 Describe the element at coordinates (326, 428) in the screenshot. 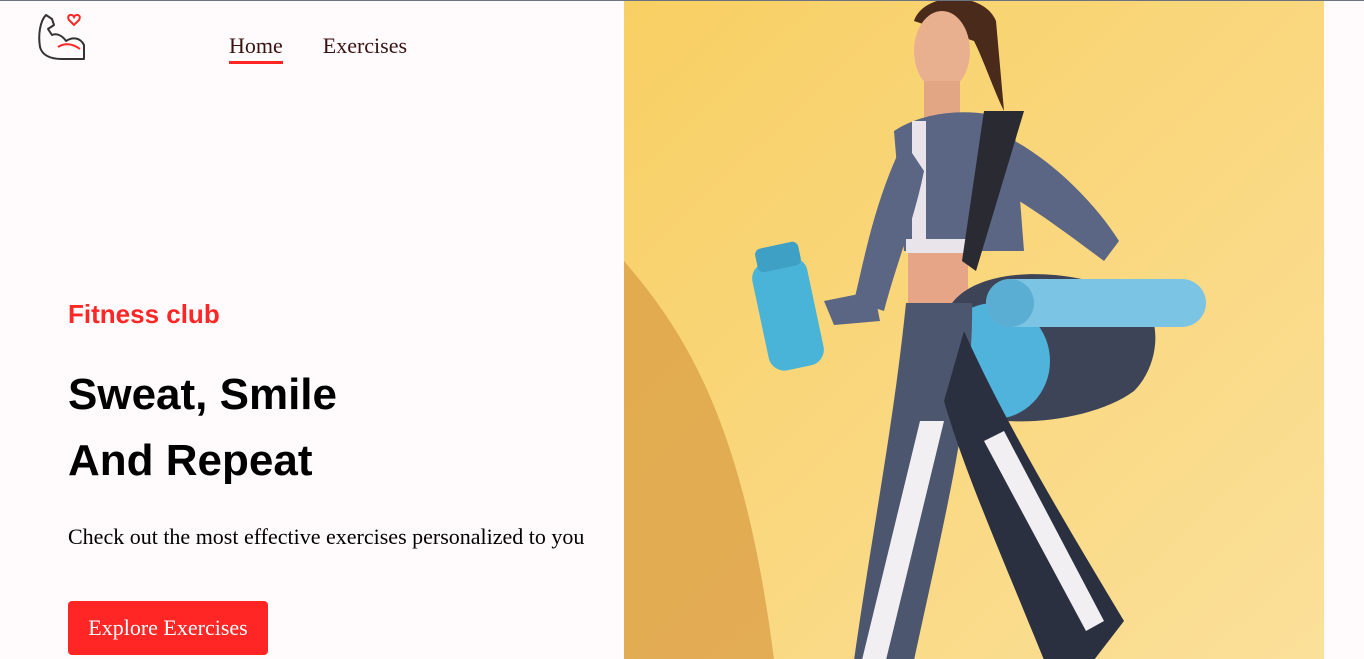

I see `hero-headline: Sweat, Smile And Repeat` at that location.